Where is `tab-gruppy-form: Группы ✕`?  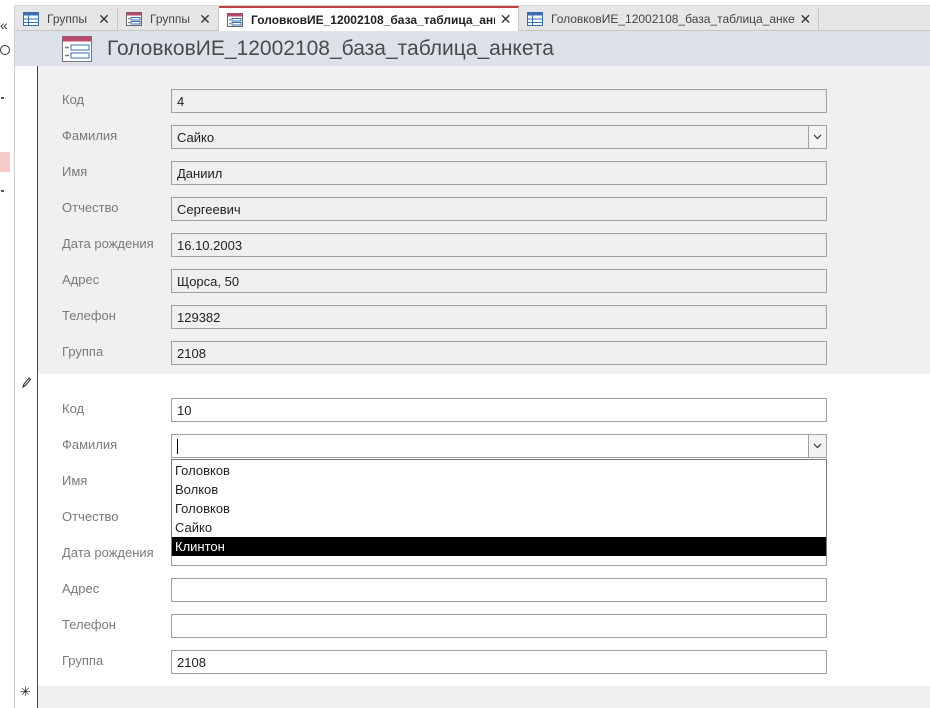
tab-gruppy-form: Группы ✕ is located at coordinates (168, 19).